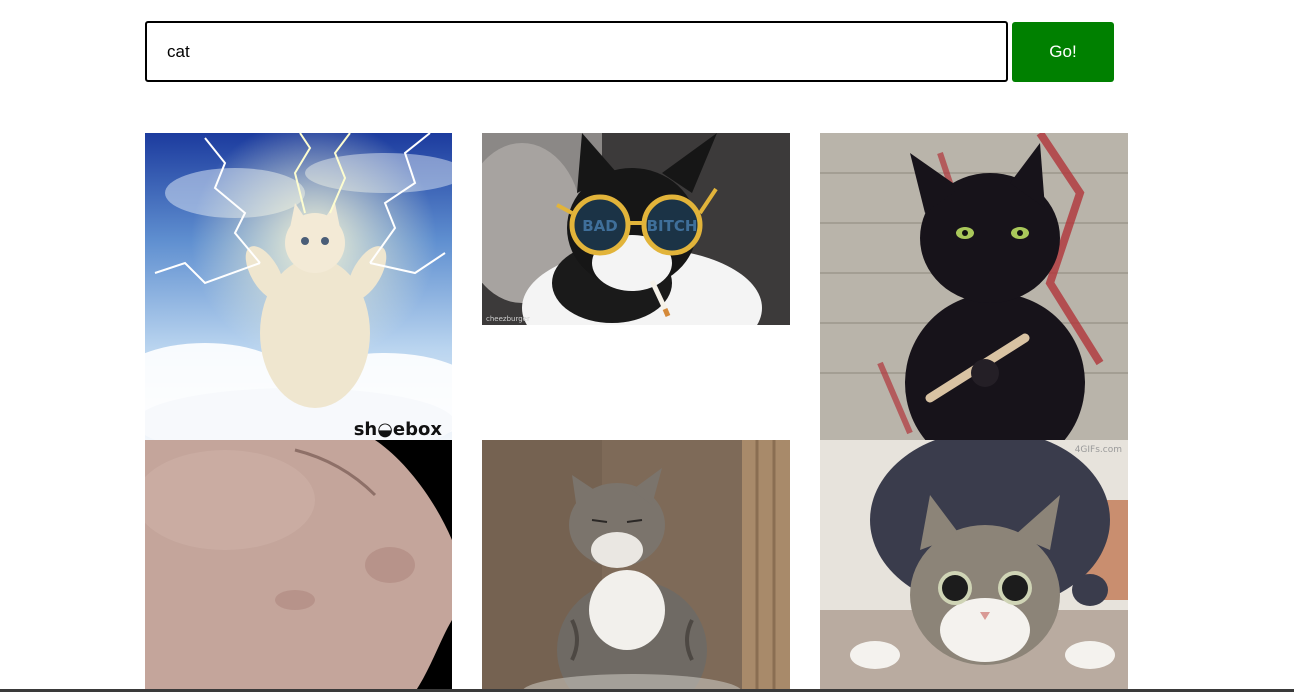  I want to click on search-input, so click(576, 51).